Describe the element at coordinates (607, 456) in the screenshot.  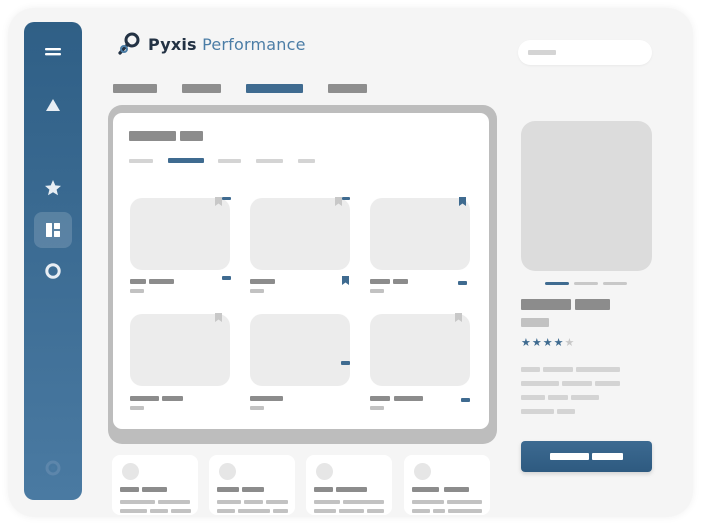
I see `button-label-bar` at that location.